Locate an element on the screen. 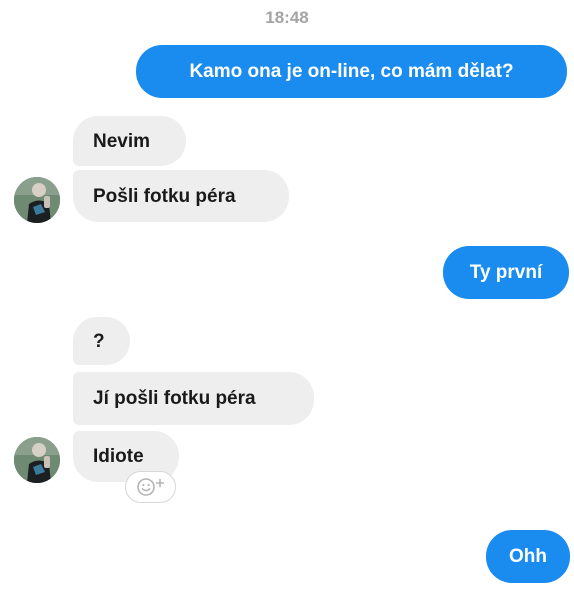  add-reaction-button is located at coordinates (150, 487).